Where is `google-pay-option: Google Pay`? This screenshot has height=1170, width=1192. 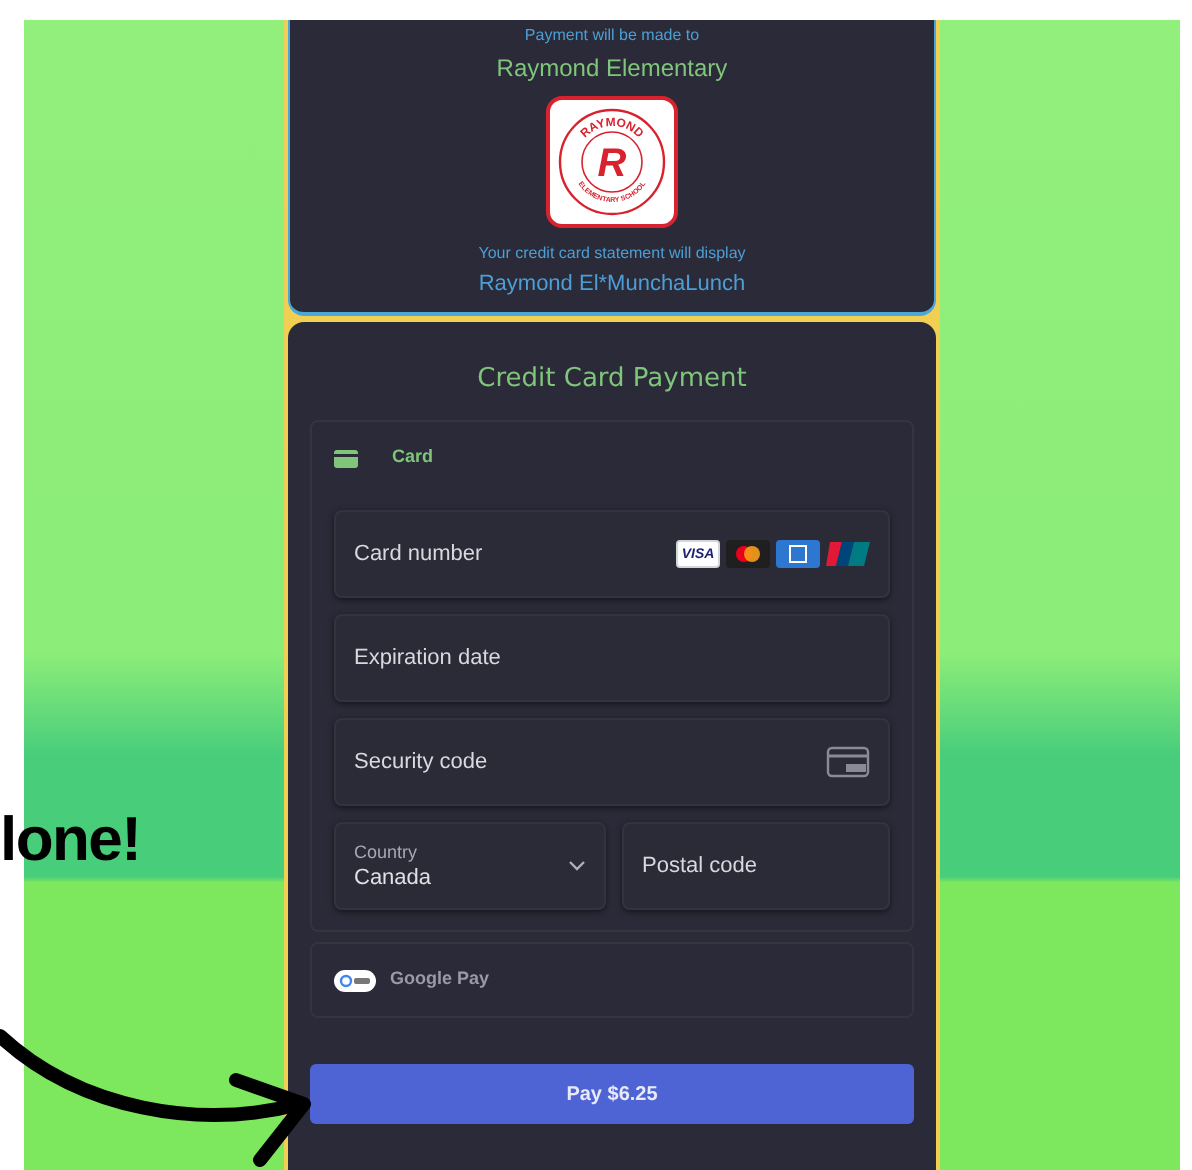
google-pay-option: Google Pay is located at coordinates (612, 980).